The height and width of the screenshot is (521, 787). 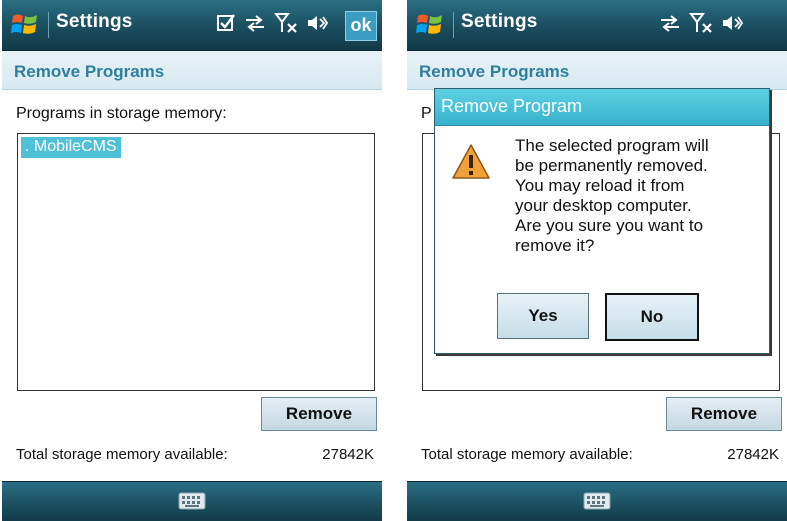 What do you see at coordinates (471, 161) in the screenshot?
I see `warning-icon` at bounding box center [471, 161].